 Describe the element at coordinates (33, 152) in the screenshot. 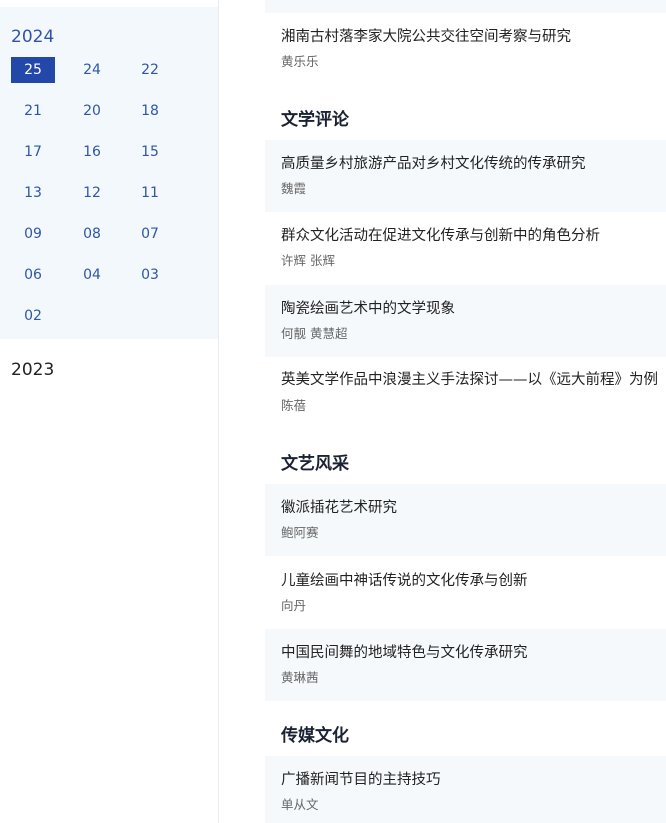

I see `issue-17-button: 17` at that location.